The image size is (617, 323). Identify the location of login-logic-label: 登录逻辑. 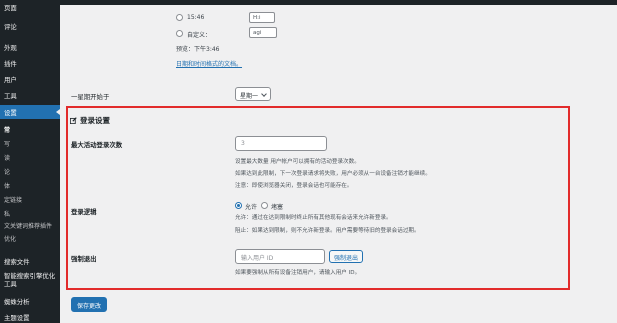
(84, 212).